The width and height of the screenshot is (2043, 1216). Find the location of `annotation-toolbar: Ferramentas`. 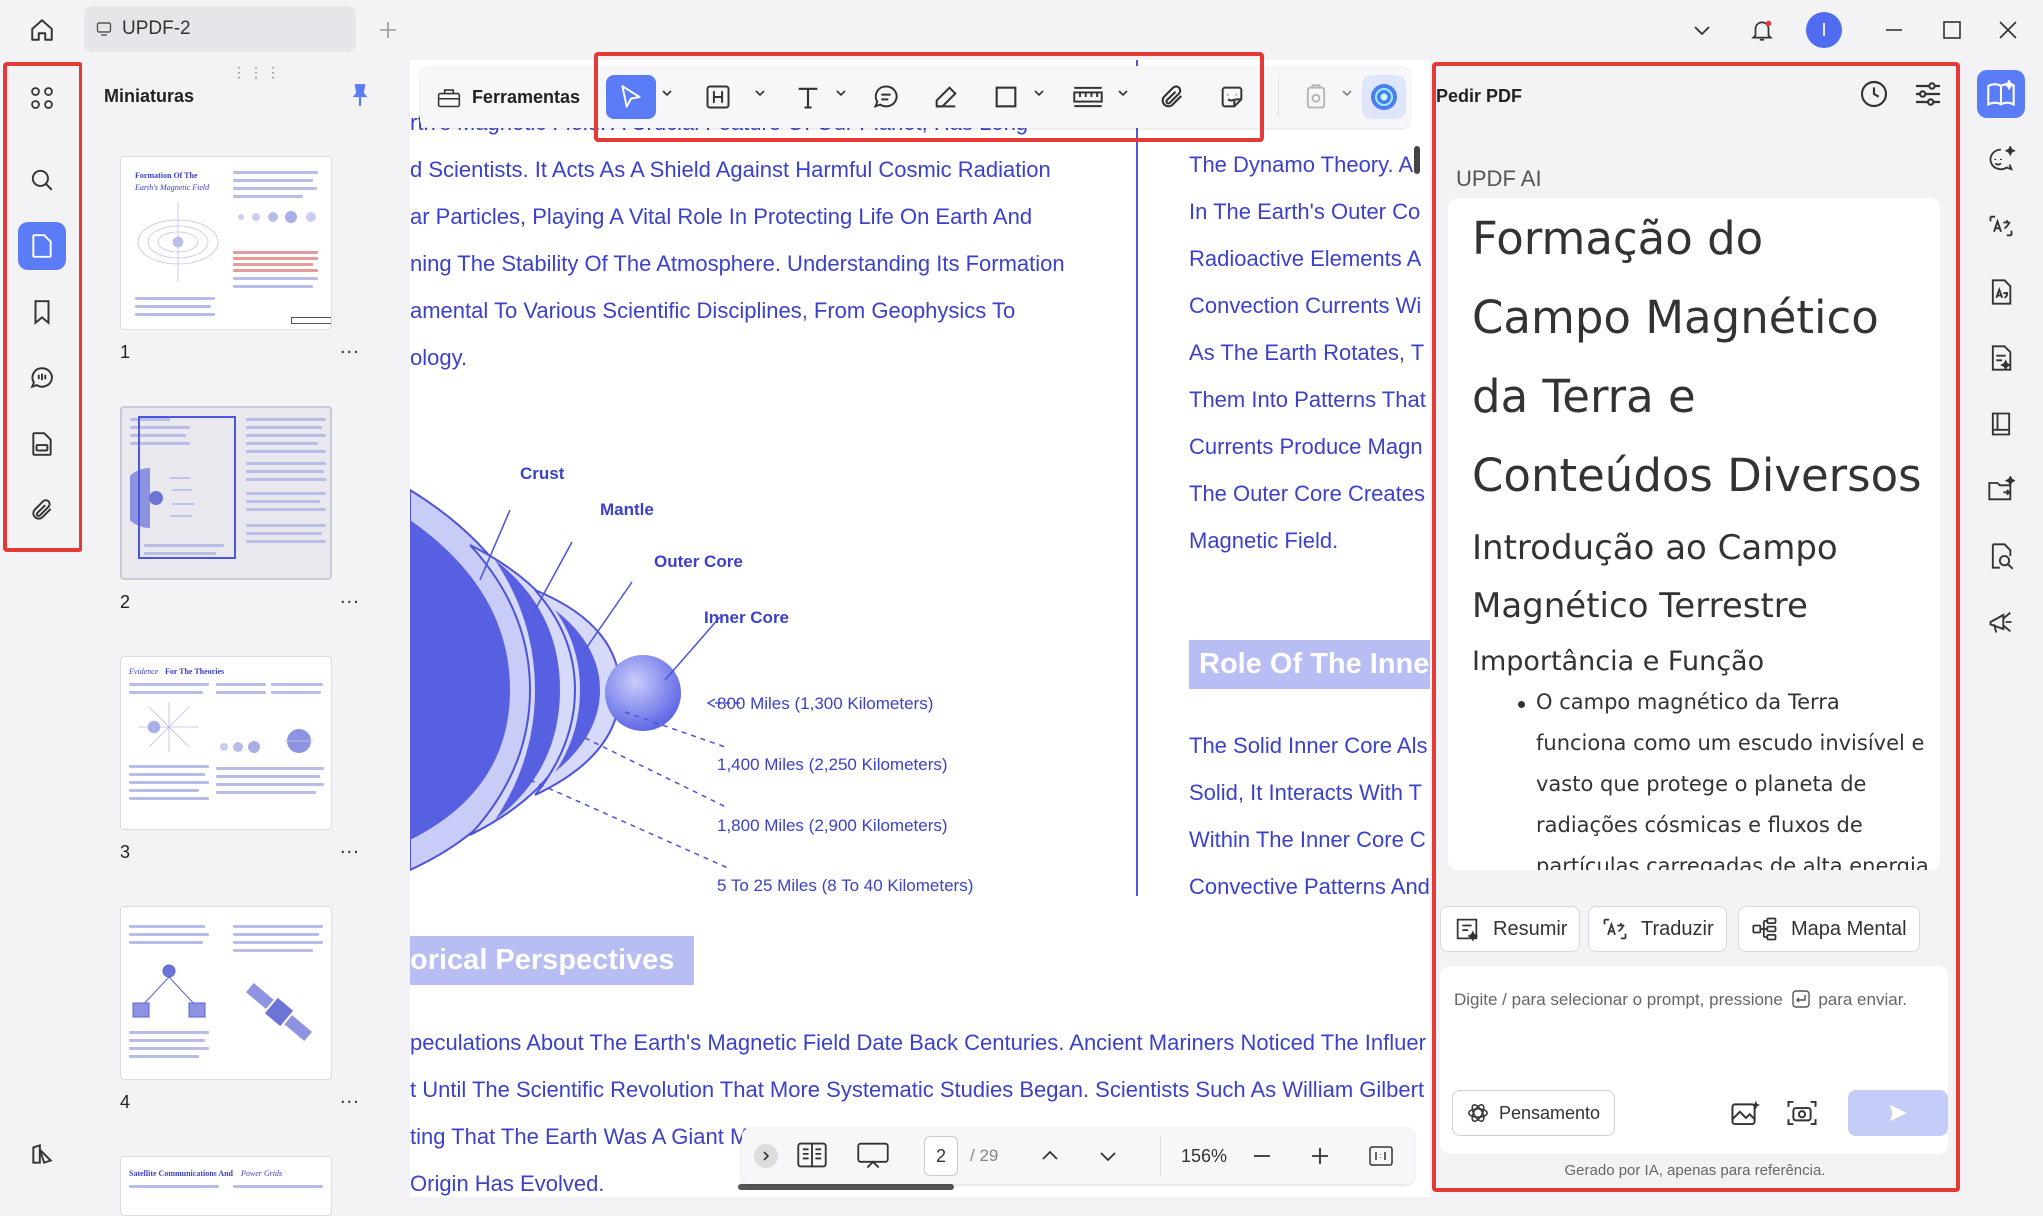

annotation-toolbar: Ferramentas is located at coordinates (915, 97).